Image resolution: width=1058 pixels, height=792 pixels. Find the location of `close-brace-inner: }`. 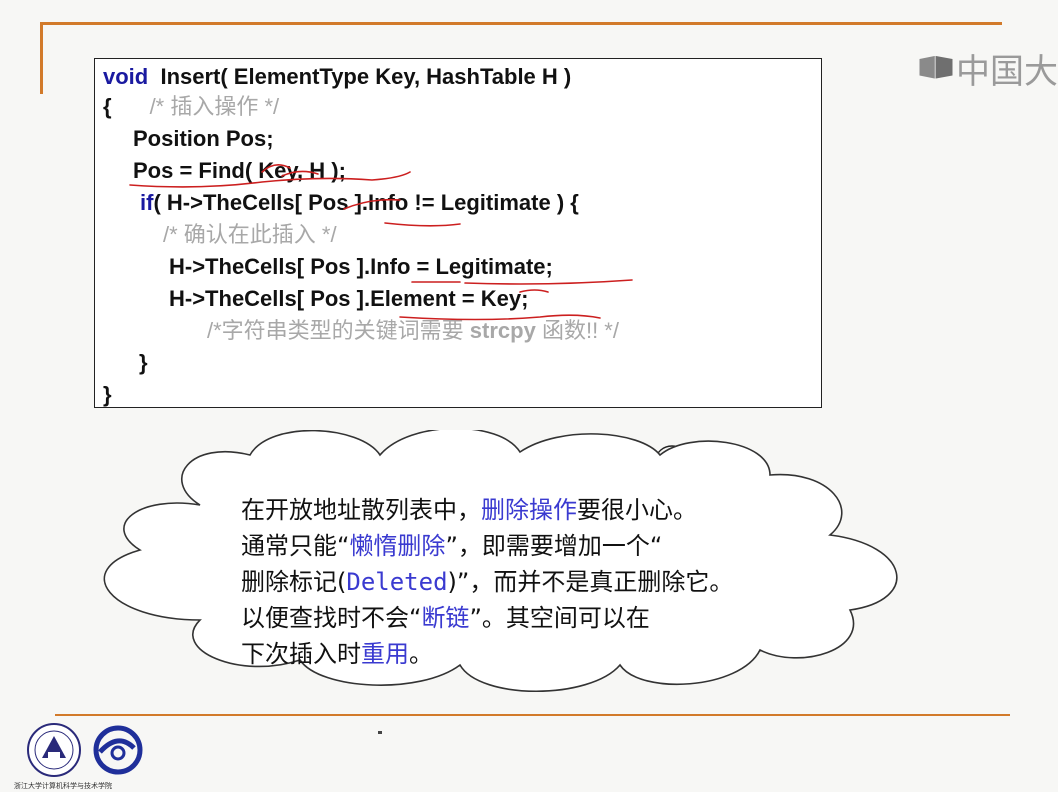

close-brace-inner: } is located at coordinates (143, 362).